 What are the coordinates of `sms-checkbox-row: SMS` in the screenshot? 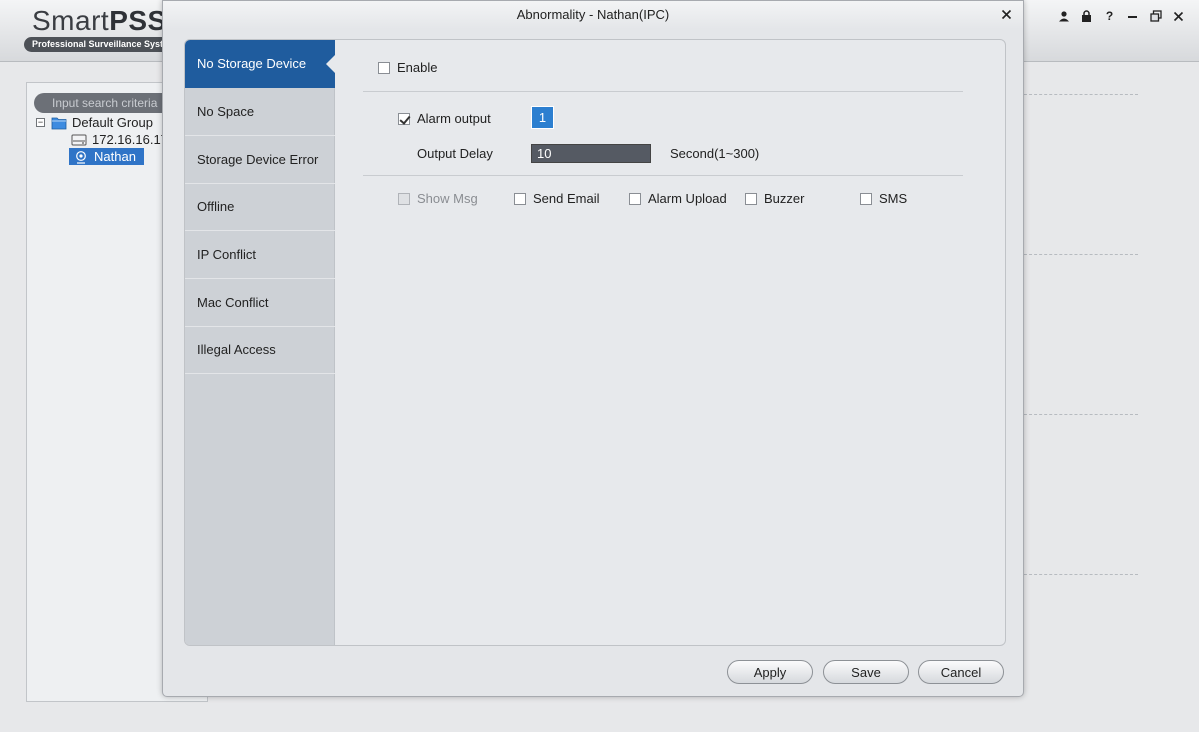 It's located at (883, 198).